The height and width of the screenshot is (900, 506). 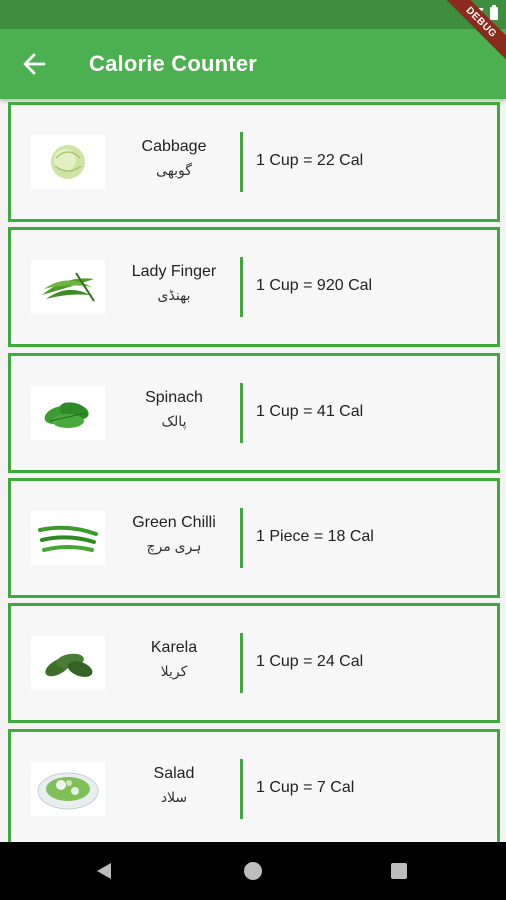 I want to click on arrow-left-icon, so click(x=34, y=64).